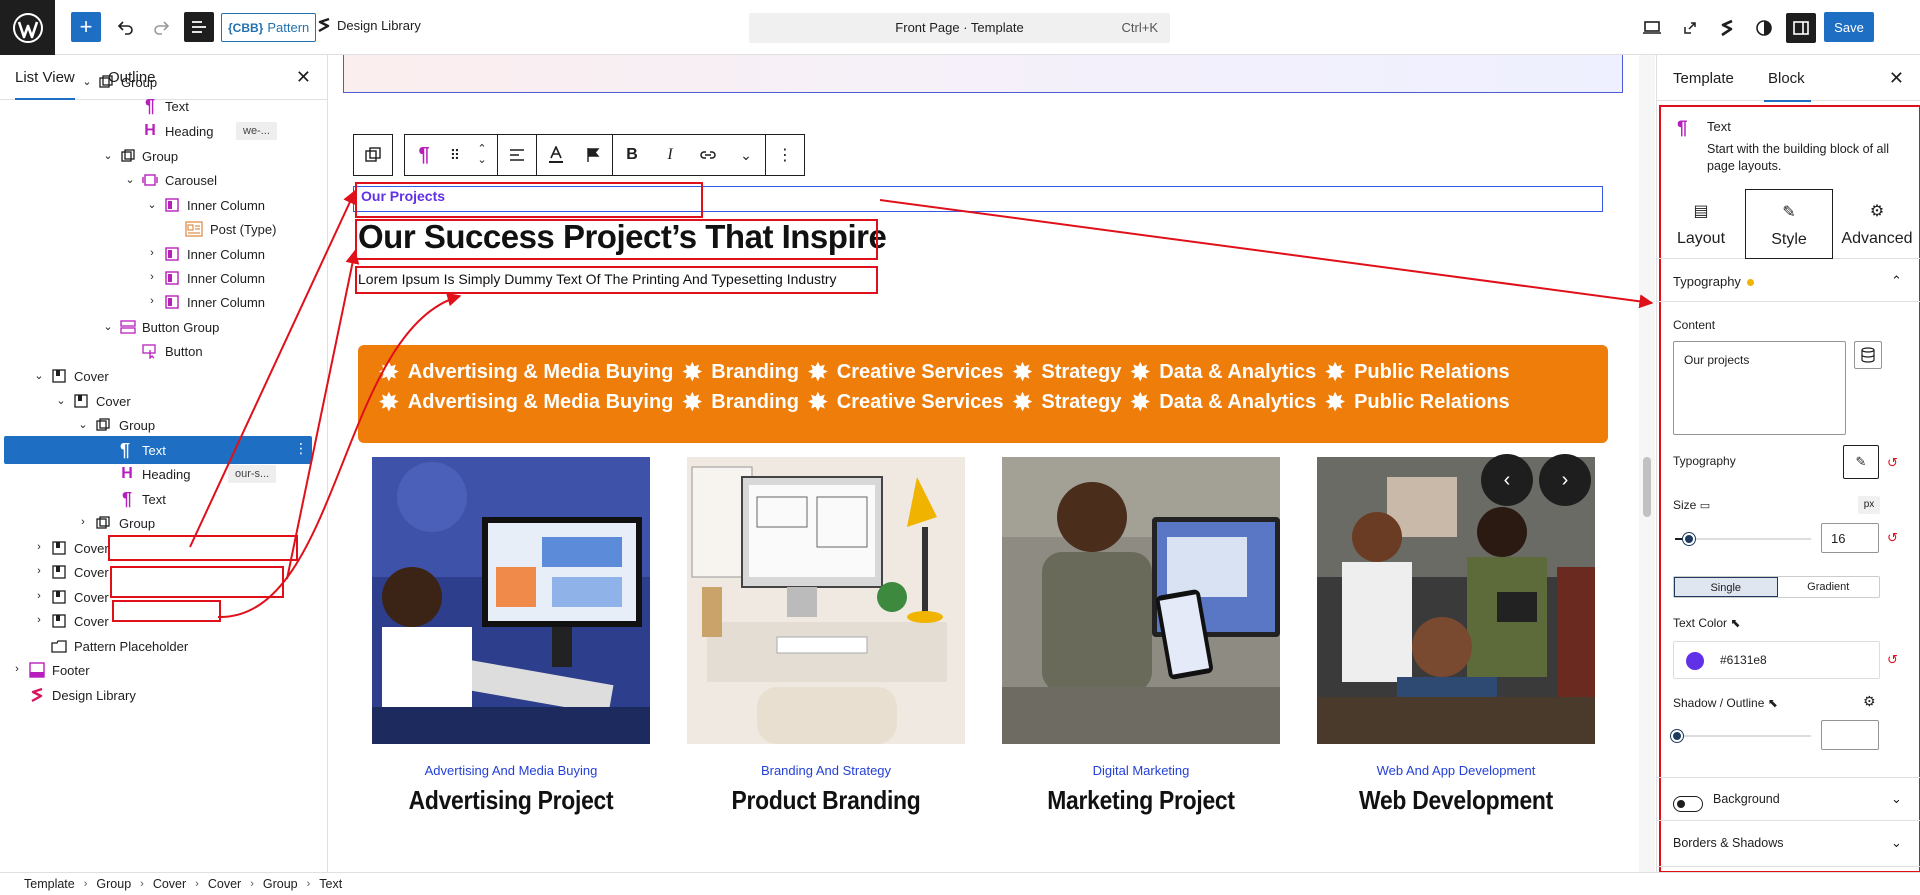  I want to click on pattern-button: {CBB} Pattern, so click(269, 27).